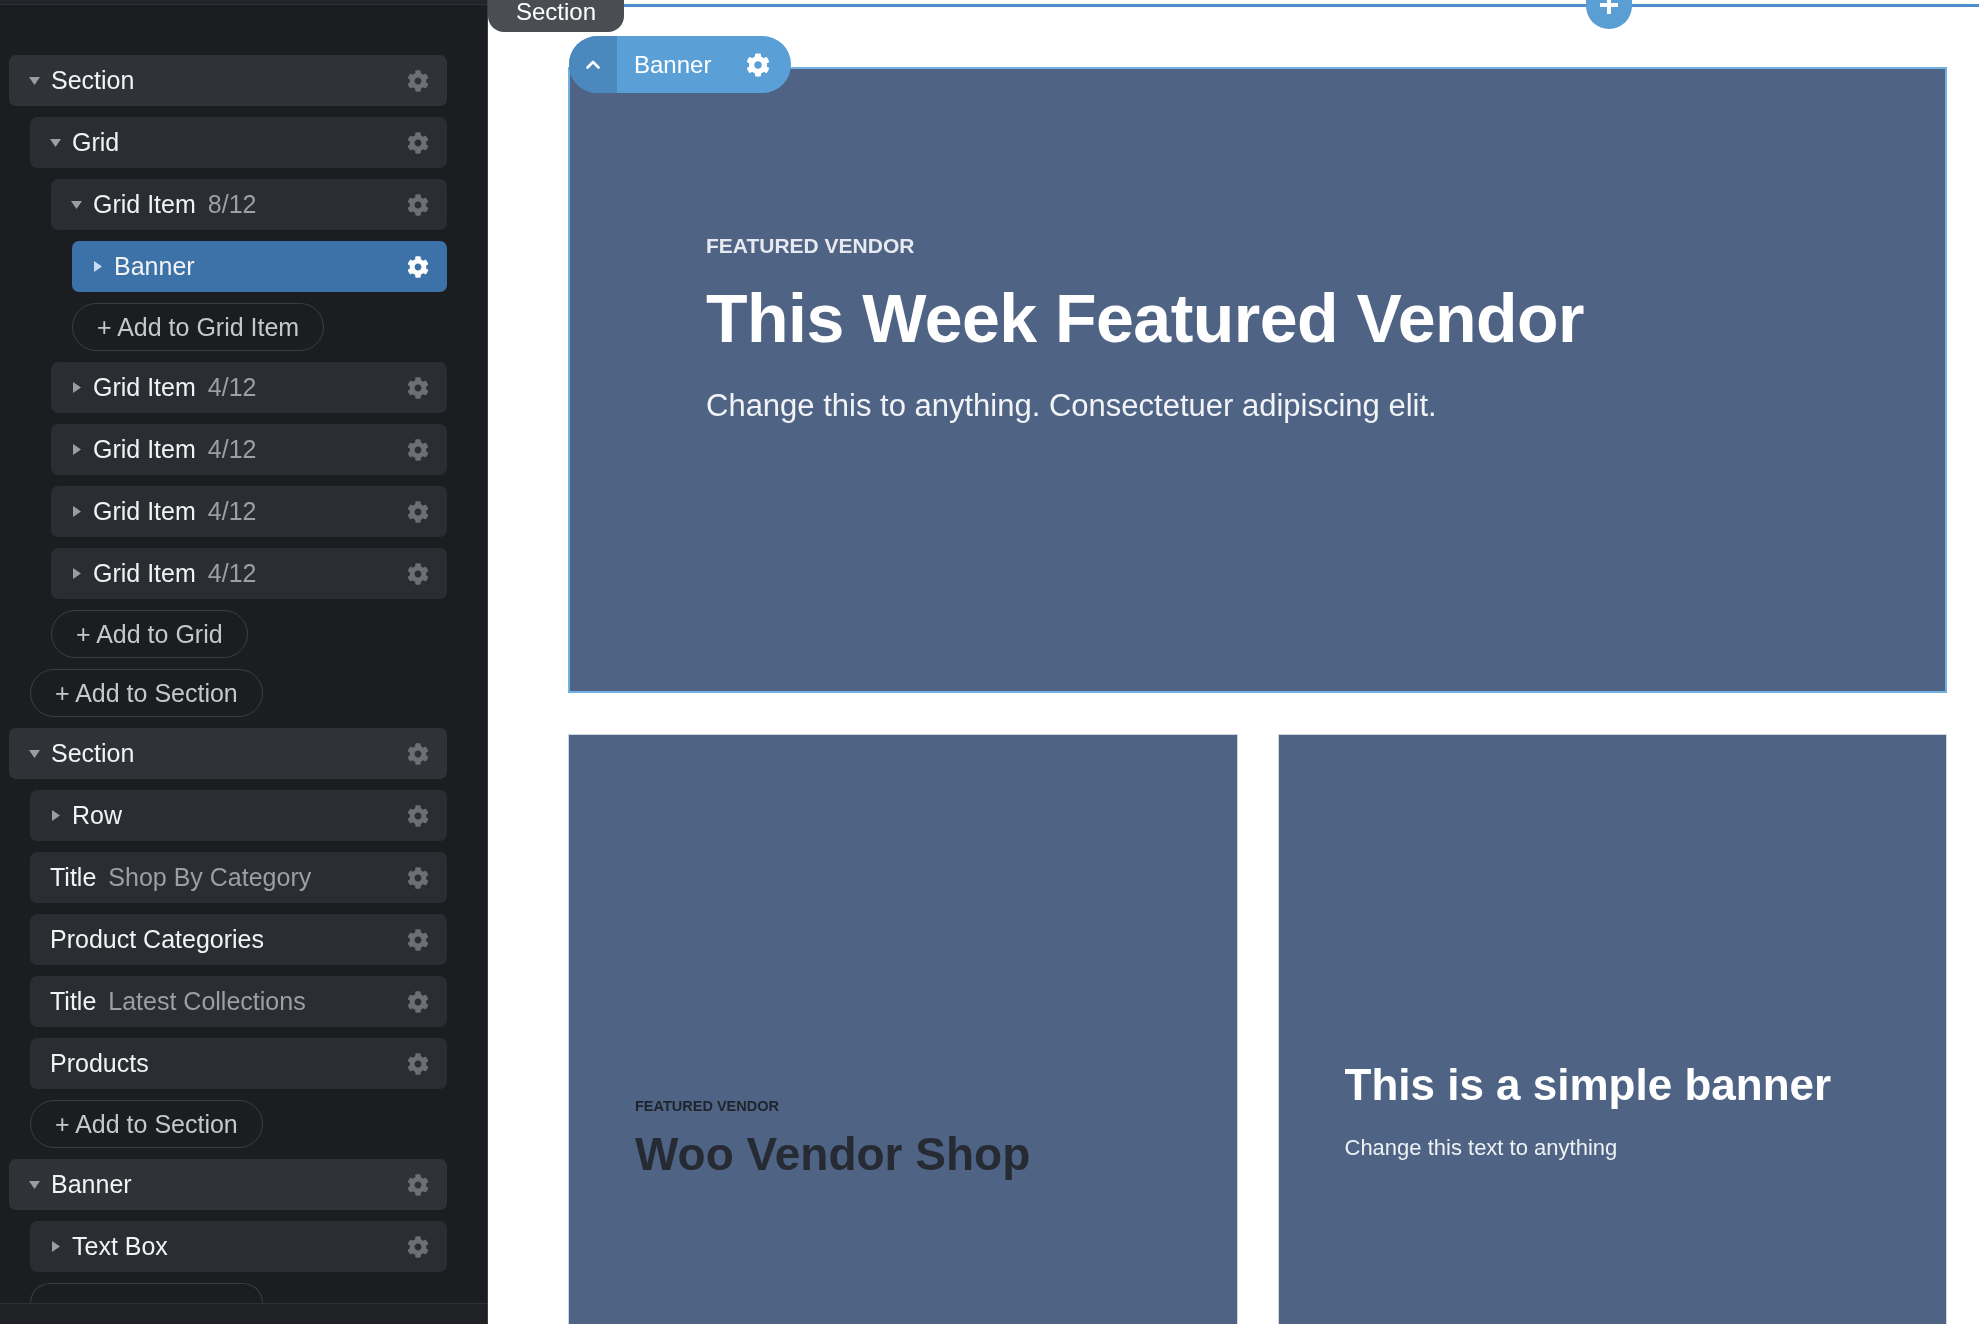 This screenshot has height=1324, width=1979. I want to click on tree-row: Title Shop By Category, so click(238, 877).